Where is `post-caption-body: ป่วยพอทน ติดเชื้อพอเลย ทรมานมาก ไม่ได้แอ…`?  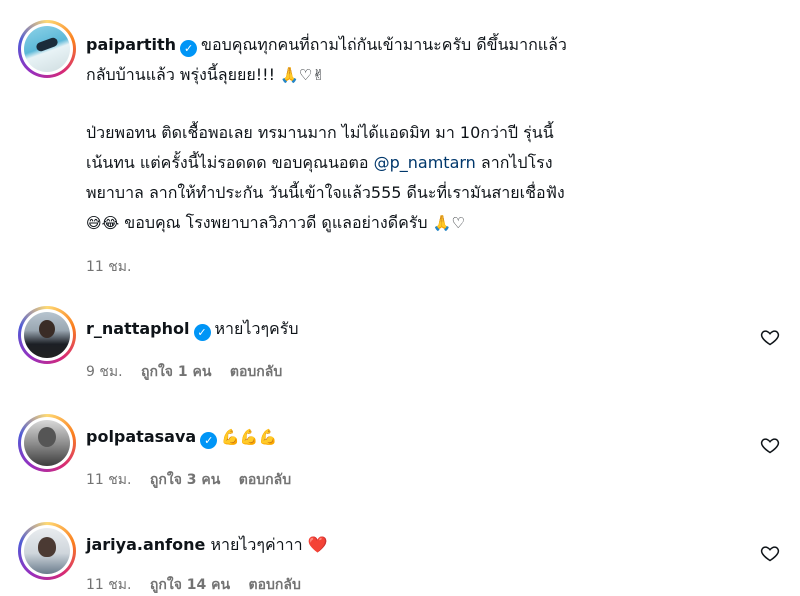
post-caption-body: ป่วยพอทน ติดเชื้อพอเลย ทรมานมาก ไม่ได้แอ… is located at coordinates (325, 178).